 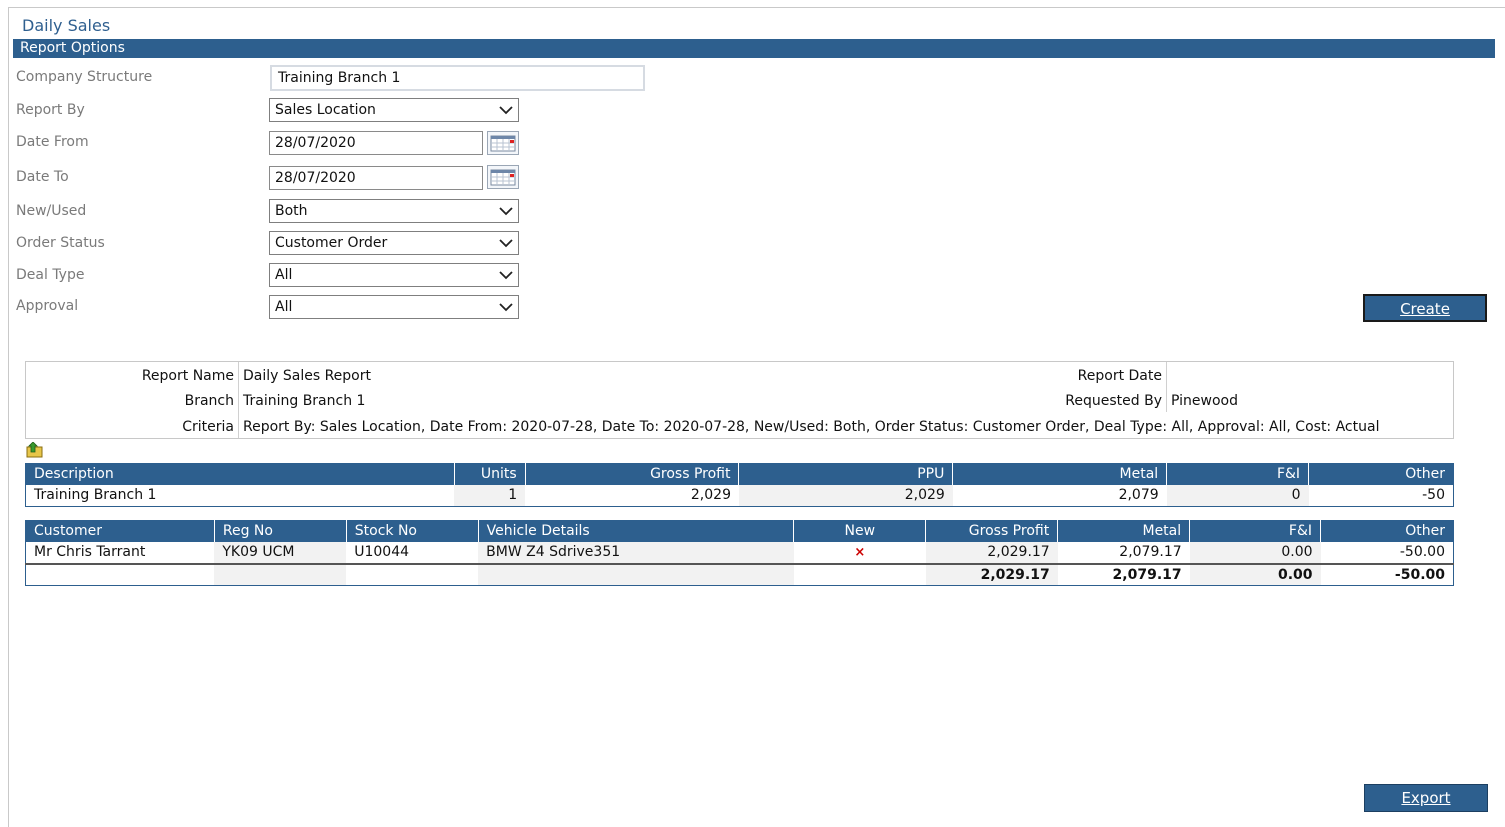 What do you see at coordinates (209, 401) in the screenshot?
I see `branch-label: Branch` at bounding box center [209, 401].